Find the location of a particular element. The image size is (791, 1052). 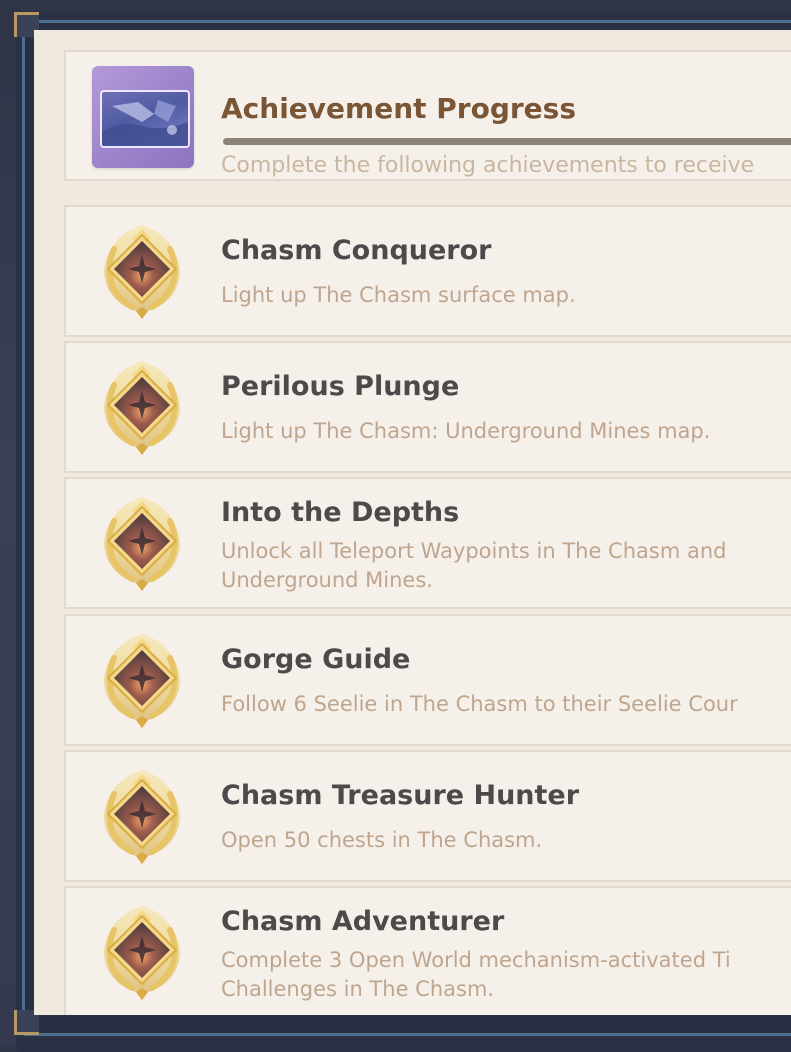

achievement-title: Chasm Conqueror is located at coordinates (356, 250).